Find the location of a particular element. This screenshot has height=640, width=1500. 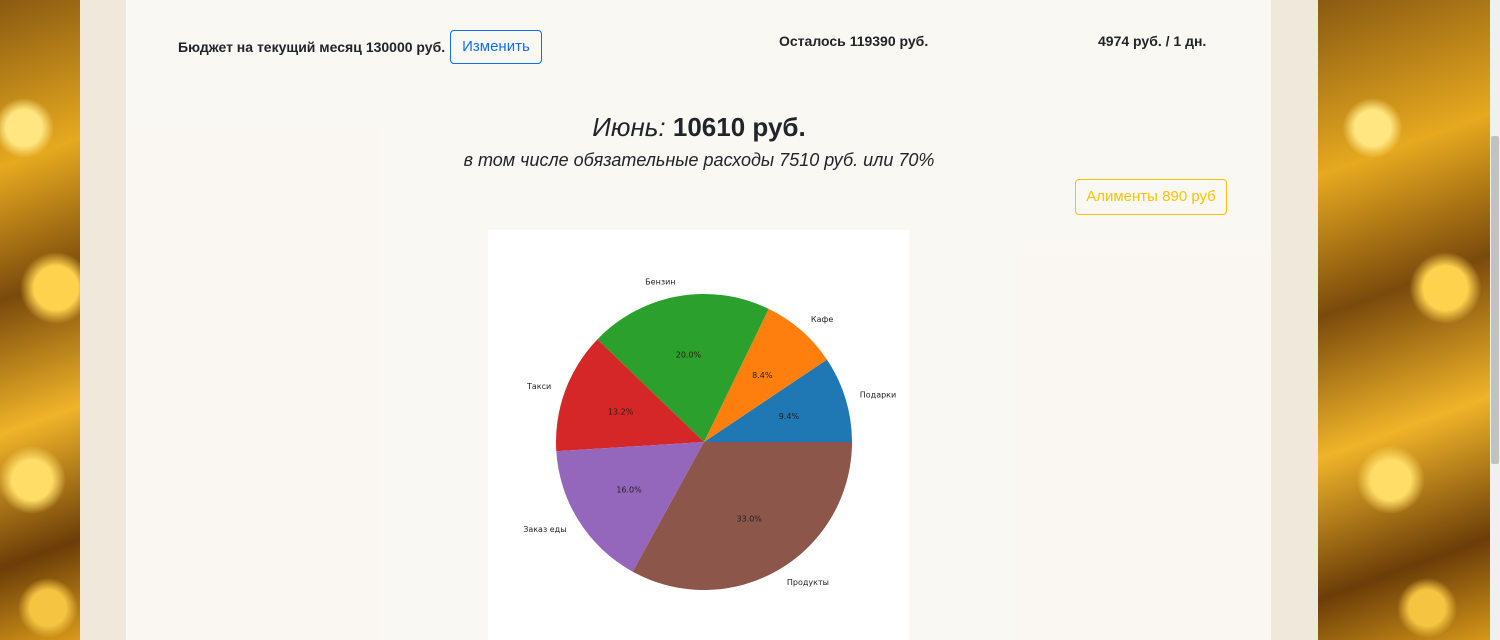

pie-category-label-5: Продукты is located at coordinates (808, 582).